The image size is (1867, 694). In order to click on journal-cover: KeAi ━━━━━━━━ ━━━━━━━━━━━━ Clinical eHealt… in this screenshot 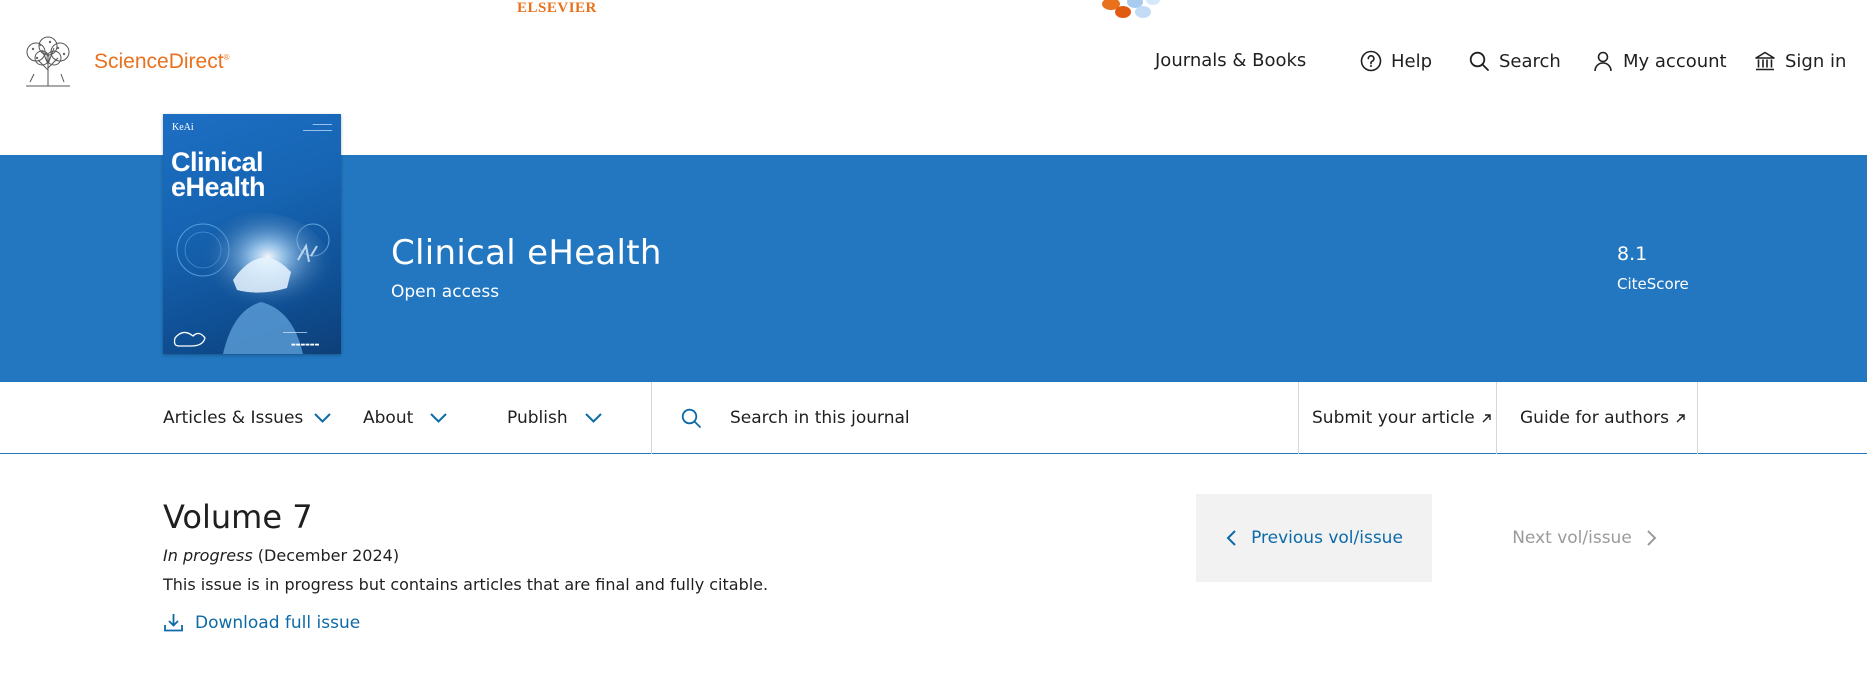, I will do `click(252, 234)`.